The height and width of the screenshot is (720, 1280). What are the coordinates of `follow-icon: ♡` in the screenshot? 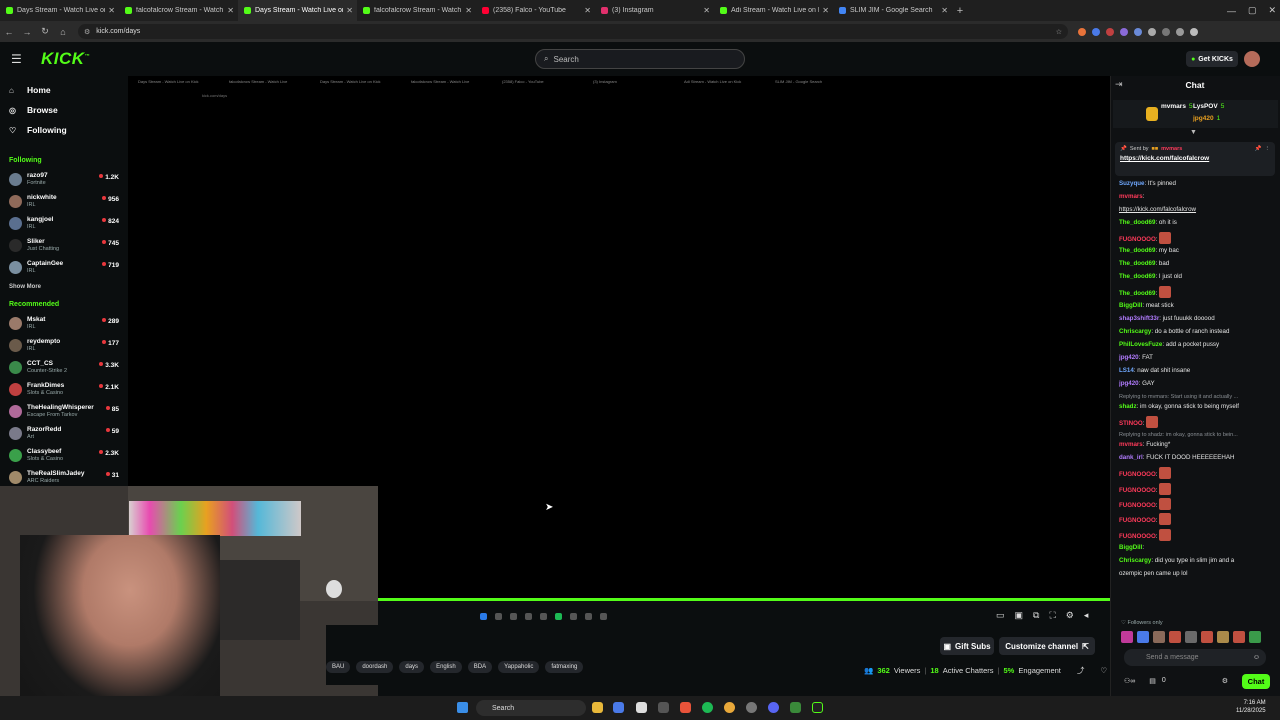 It's located at (1103, 670).